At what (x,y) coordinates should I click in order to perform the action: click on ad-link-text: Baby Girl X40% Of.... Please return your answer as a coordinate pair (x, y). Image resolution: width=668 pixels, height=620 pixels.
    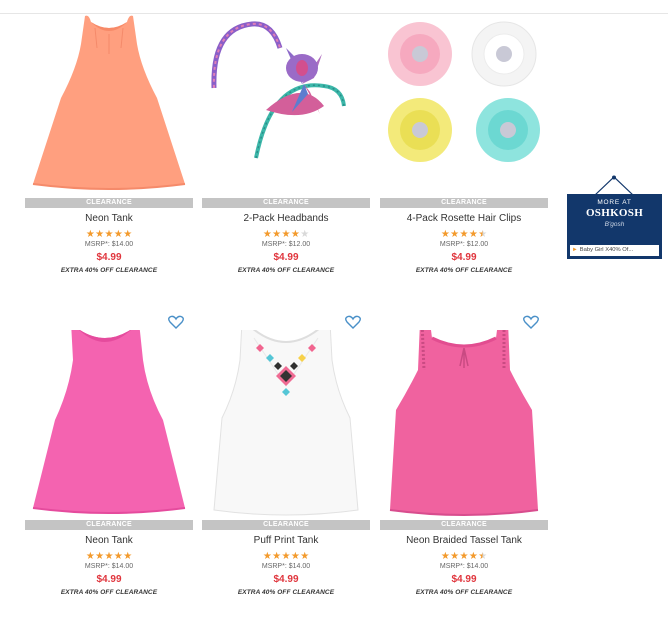
    Looking at the image, I should click on (606, 250).